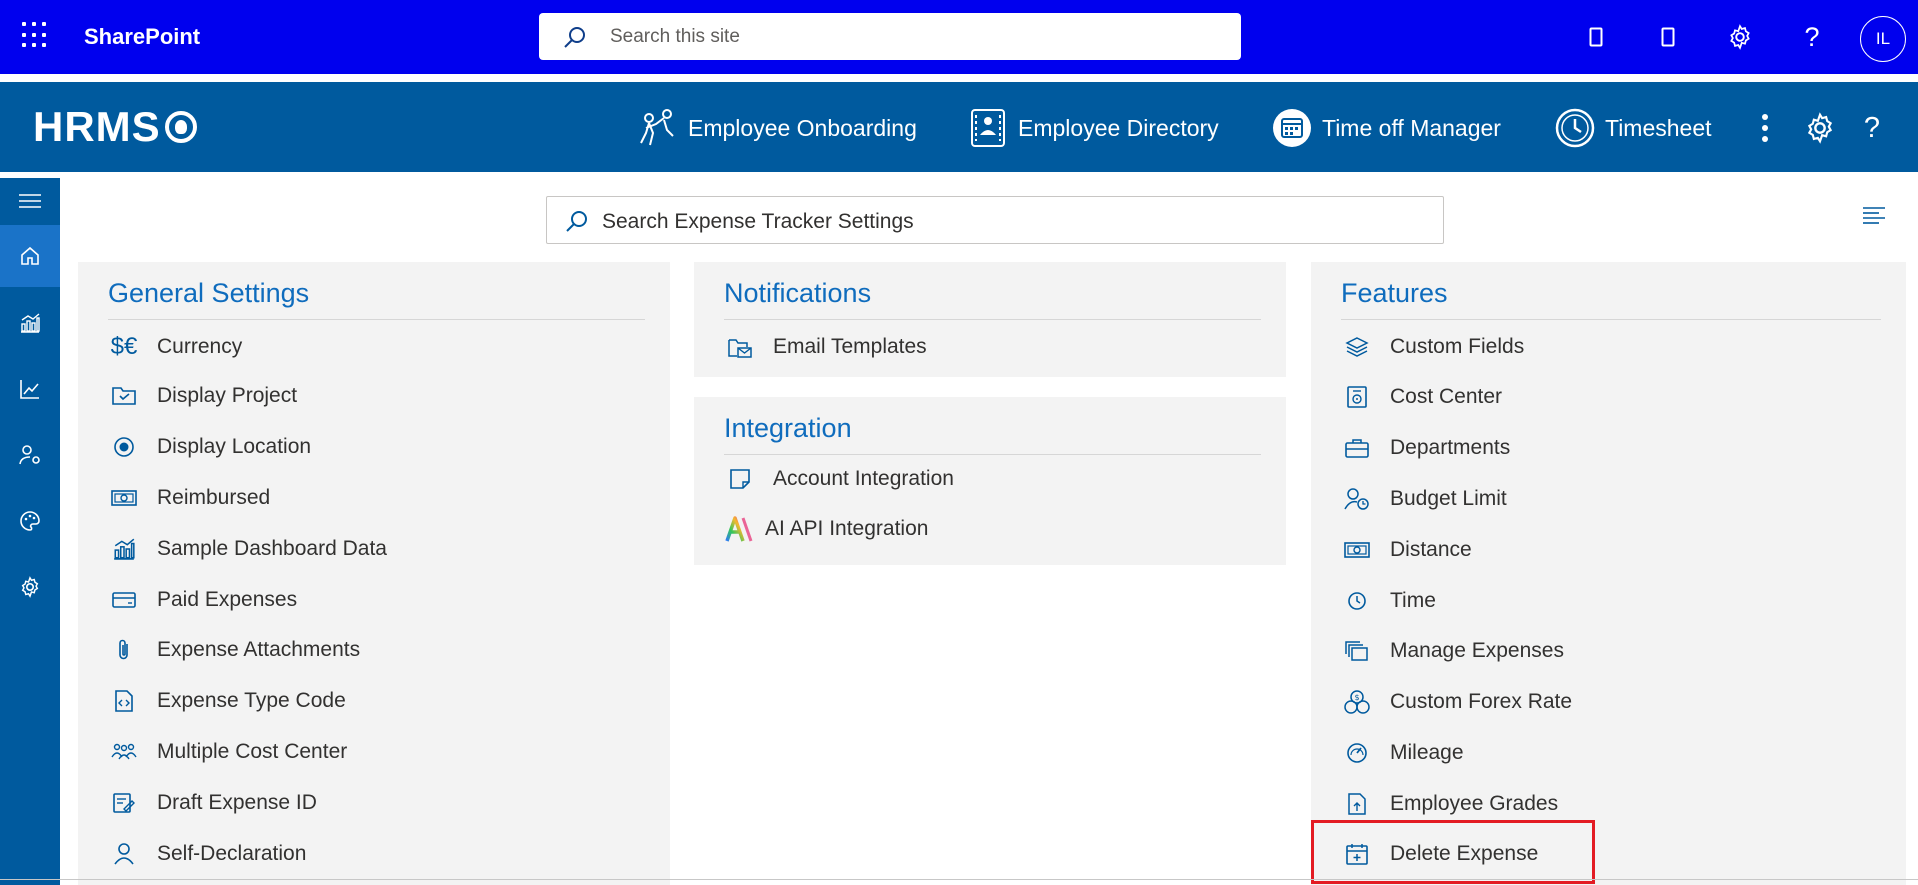 This screenshot has height=885, width=1918. What do you see at coordinates (826, 529) in the screenshot?
I see `setting-ai-api-integration: AI API Integration` at bounding box center [826, 529].